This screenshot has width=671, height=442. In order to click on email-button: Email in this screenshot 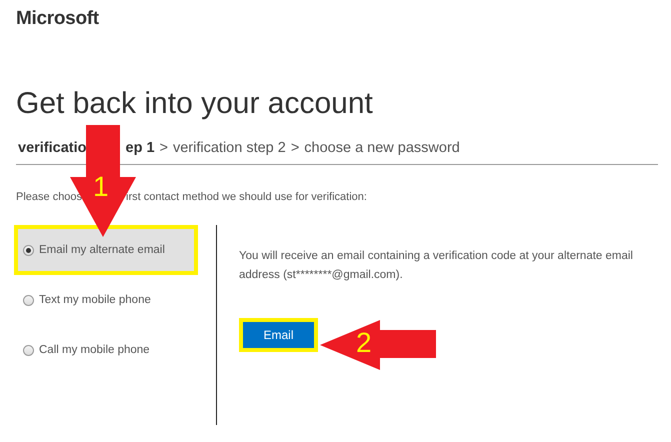, I will do `click(278, 335)`.